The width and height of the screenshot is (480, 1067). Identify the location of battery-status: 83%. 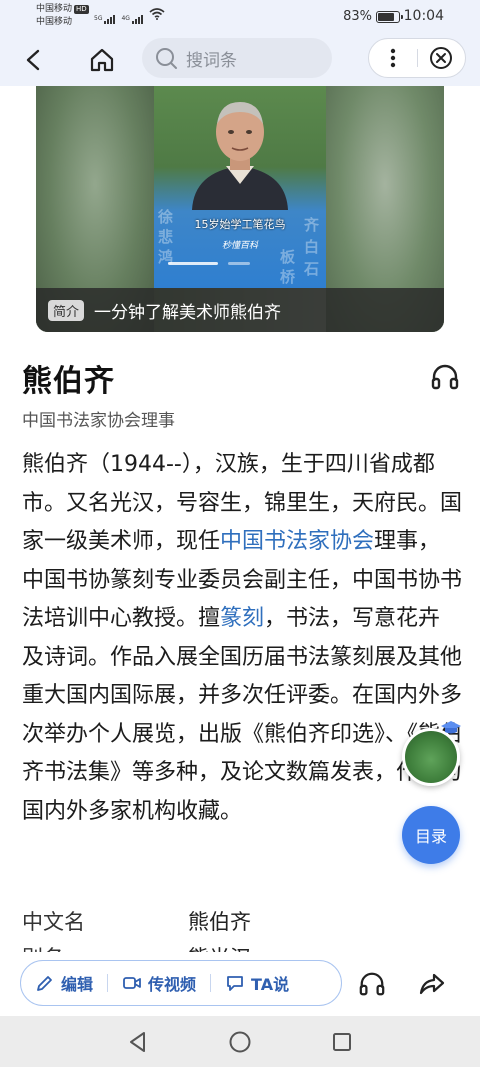
(373, 16).